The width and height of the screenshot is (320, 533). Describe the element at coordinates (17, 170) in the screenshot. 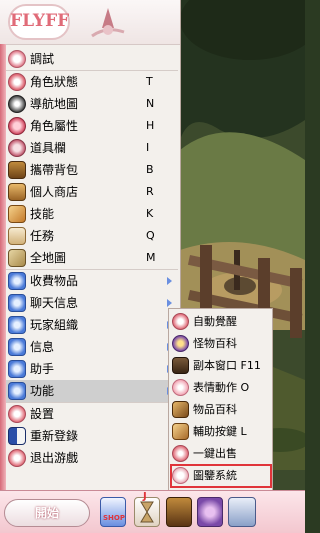

I see `backpack-icon` at that location.